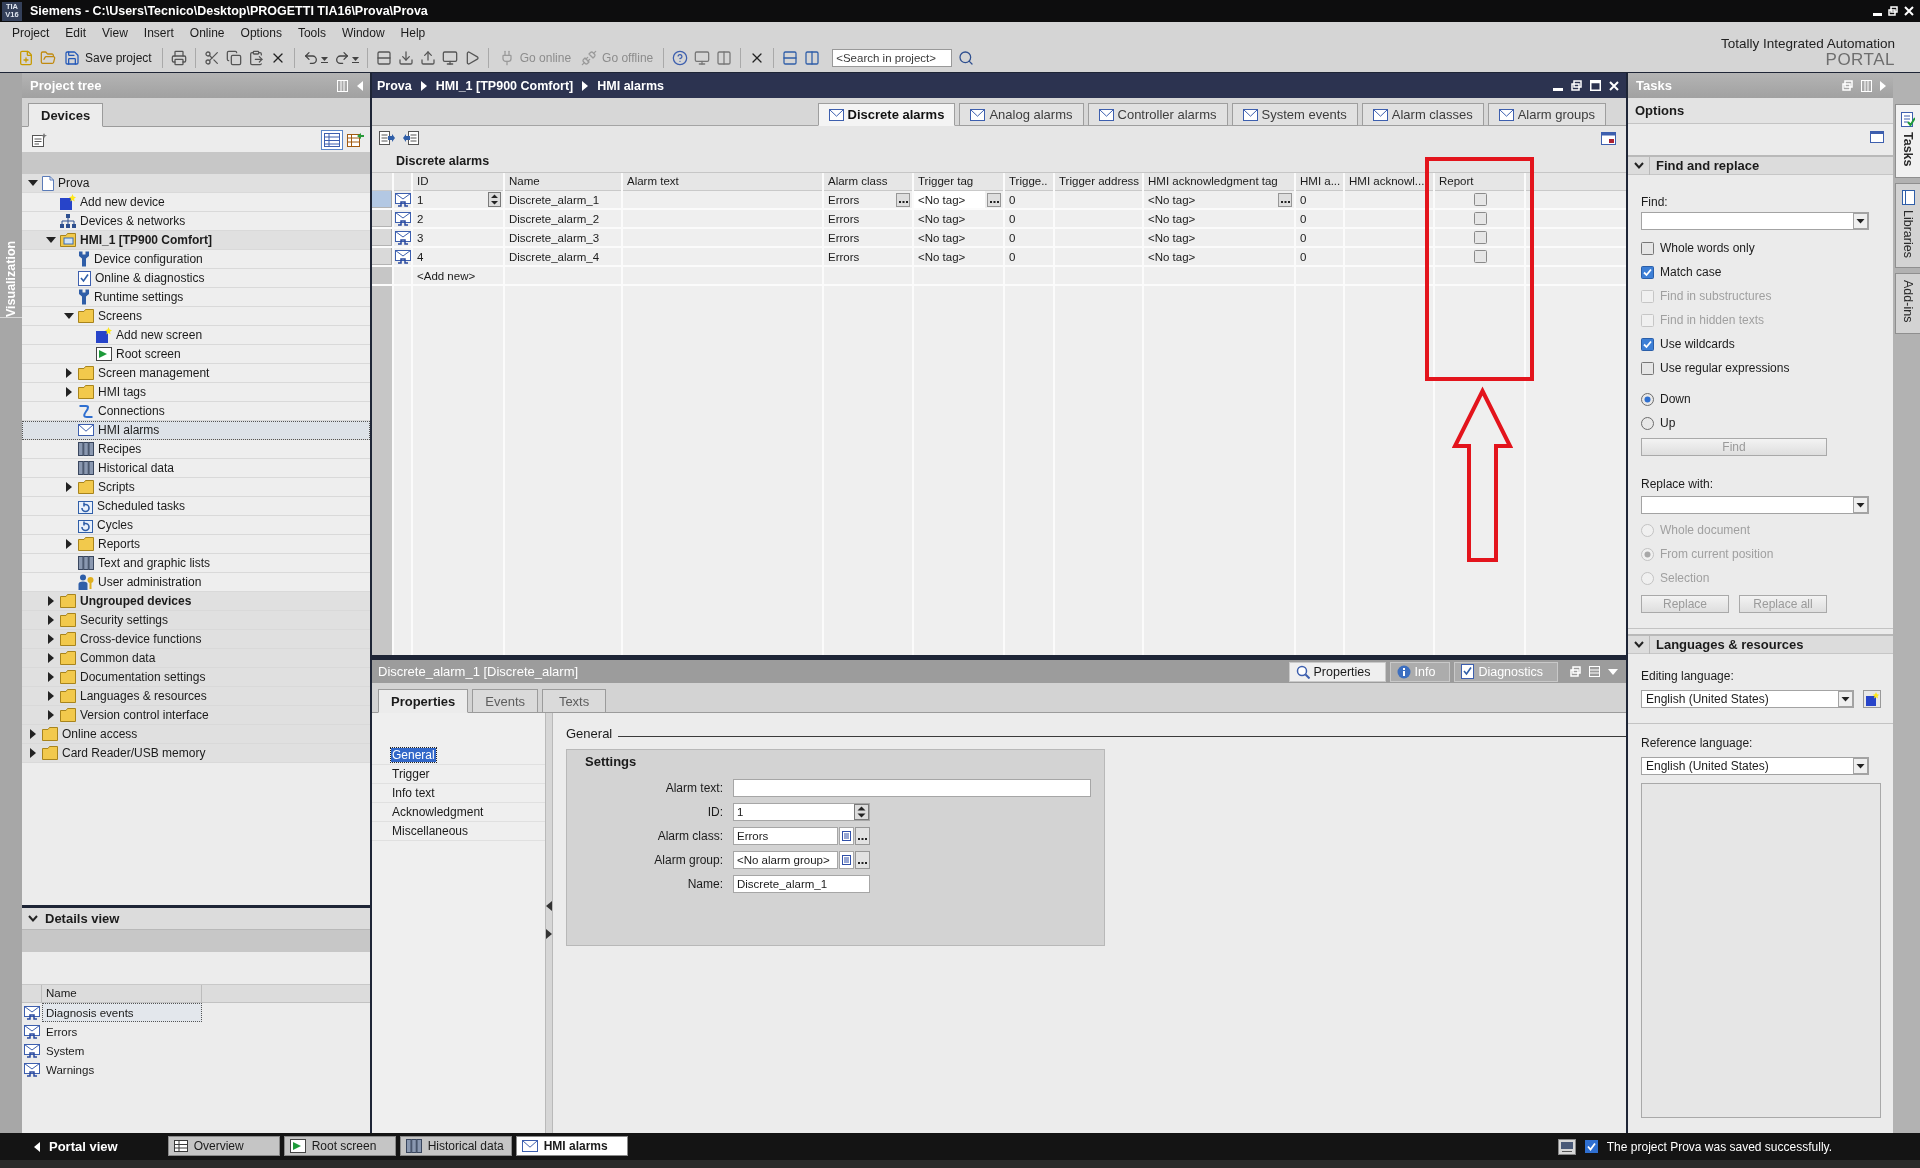  Describe the element at coordinates (196, 240) in the screenshot. I see `tree-item: HMI_1 [TP900 Comfort]` at that location.